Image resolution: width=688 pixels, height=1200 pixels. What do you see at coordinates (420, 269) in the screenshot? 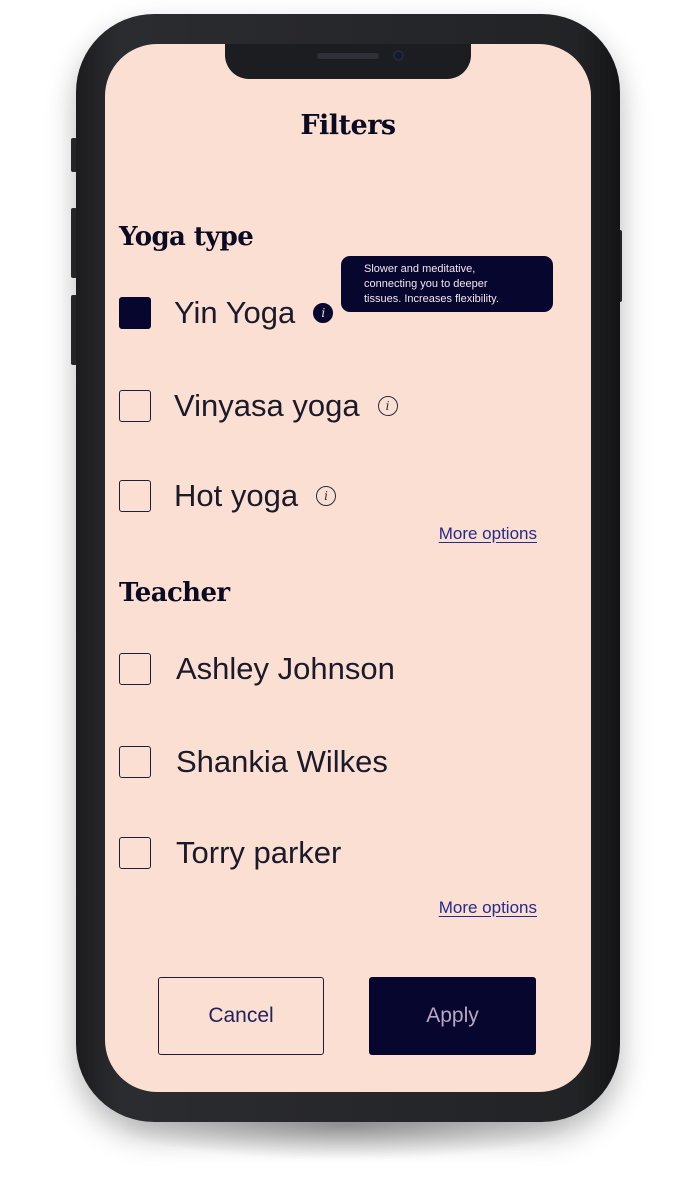
I see `tooltip-line: Slower and meditative,` at bounding box center [420, 269].